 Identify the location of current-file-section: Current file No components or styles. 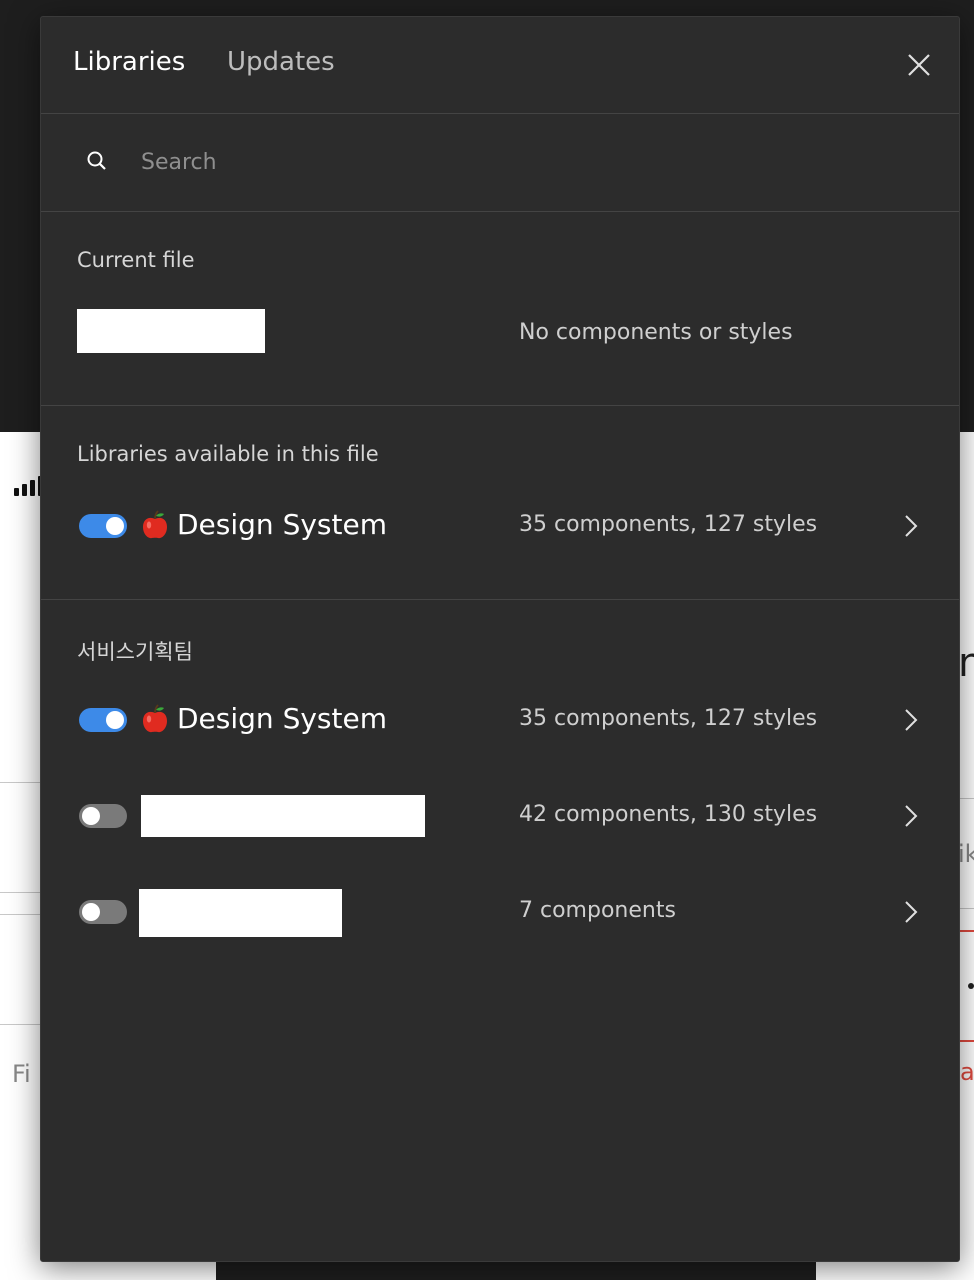
(500, 309).